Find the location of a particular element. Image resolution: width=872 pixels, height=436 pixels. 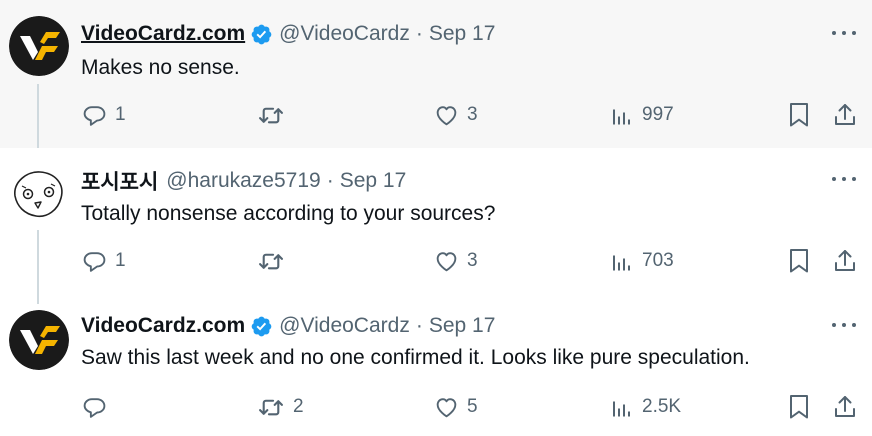

like-button: 5 is located at coordinates (456, 407).